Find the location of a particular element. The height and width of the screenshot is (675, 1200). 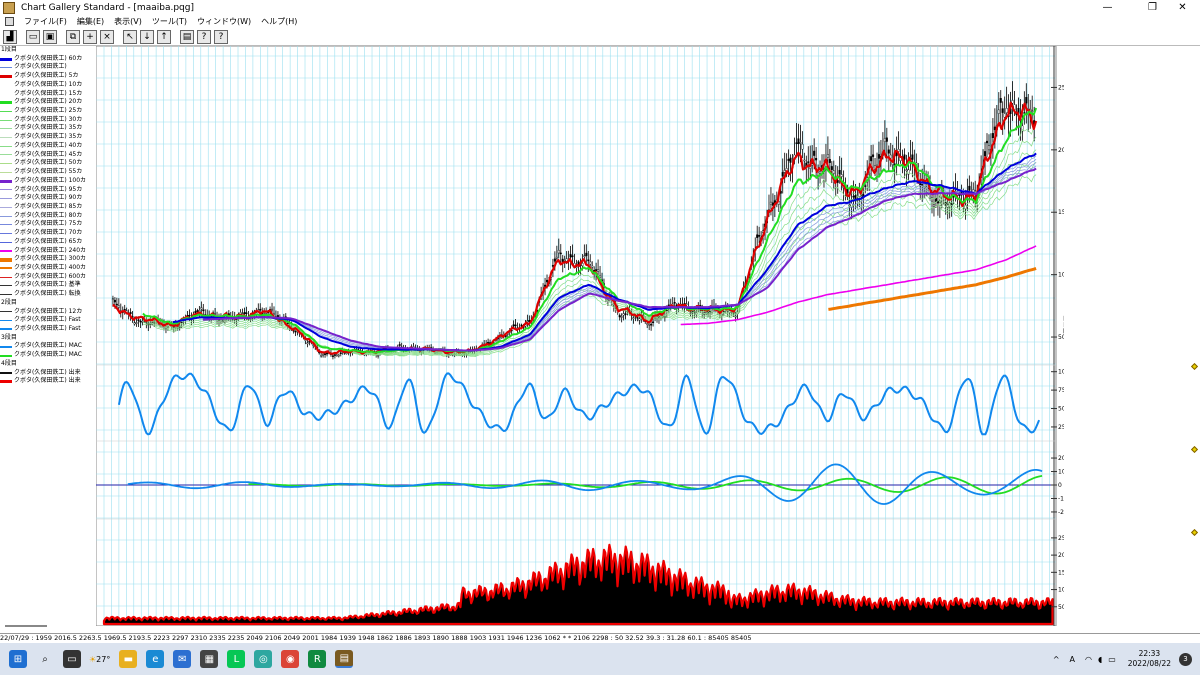

delete-icon: × is located at coordinates (107, 36).